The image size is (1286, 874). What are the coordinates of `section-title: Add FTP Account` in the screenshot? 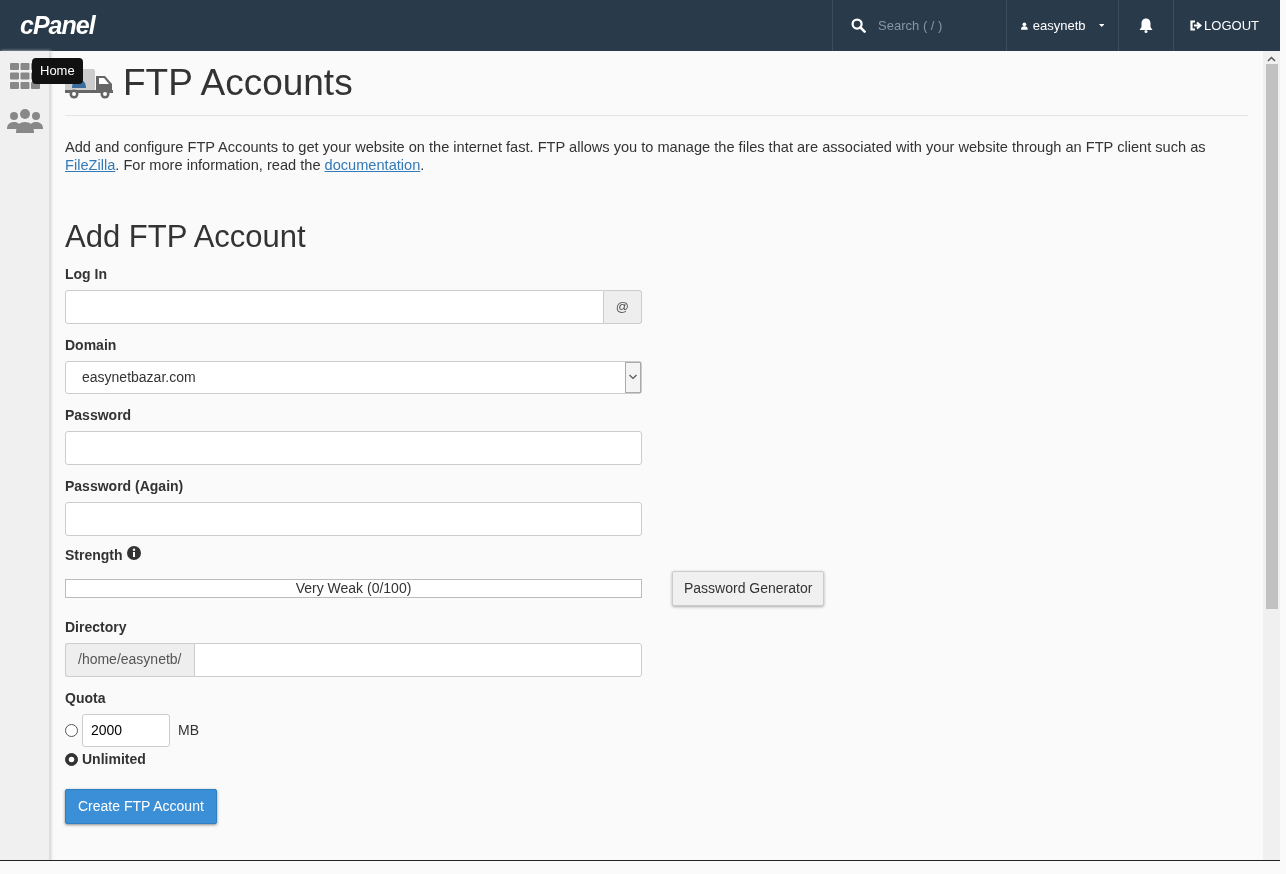 It's located at (186, 237).